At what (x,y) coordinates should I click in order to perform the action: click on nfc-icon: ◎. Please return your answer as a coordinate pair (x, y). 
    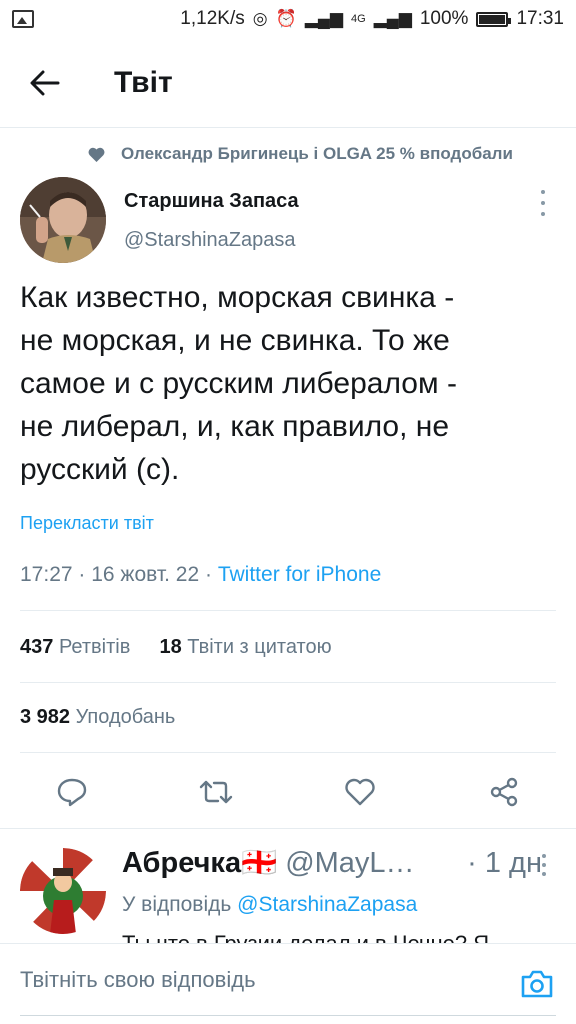
    Looking at the image, I should click on (260, 18).